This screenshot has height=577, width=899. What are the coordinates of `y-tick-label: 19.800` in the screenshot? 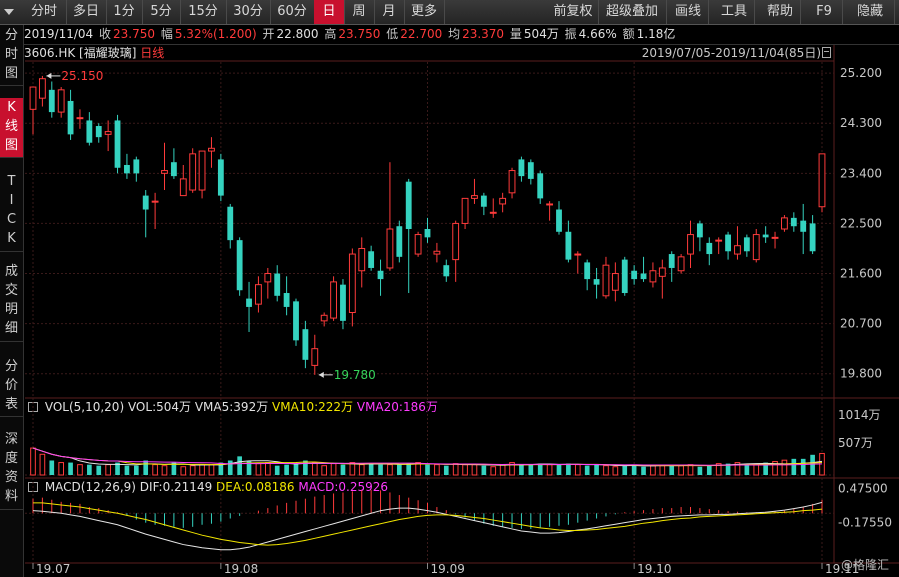 It's located at (861, 374).